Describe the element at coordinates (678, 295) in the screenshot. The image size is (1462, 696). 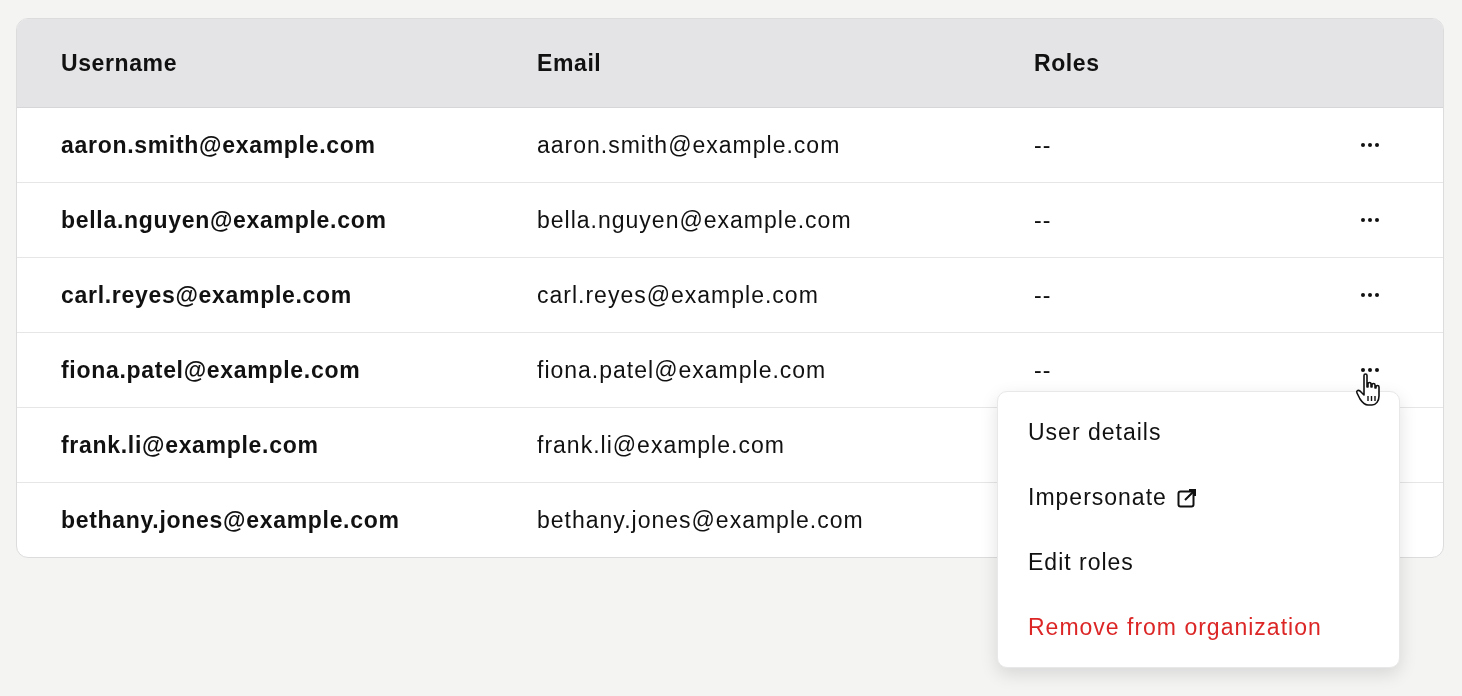
I see `email-cell: carl.reyes@example.com` at that location.